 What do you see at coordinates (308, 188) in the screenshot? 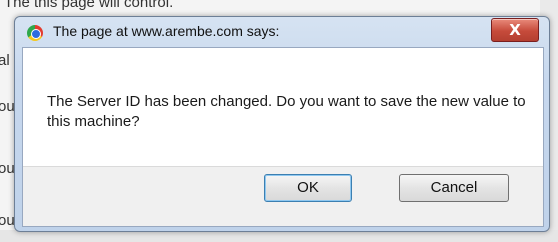
I see `ok-button: OK` at bounding box center [308, 188].